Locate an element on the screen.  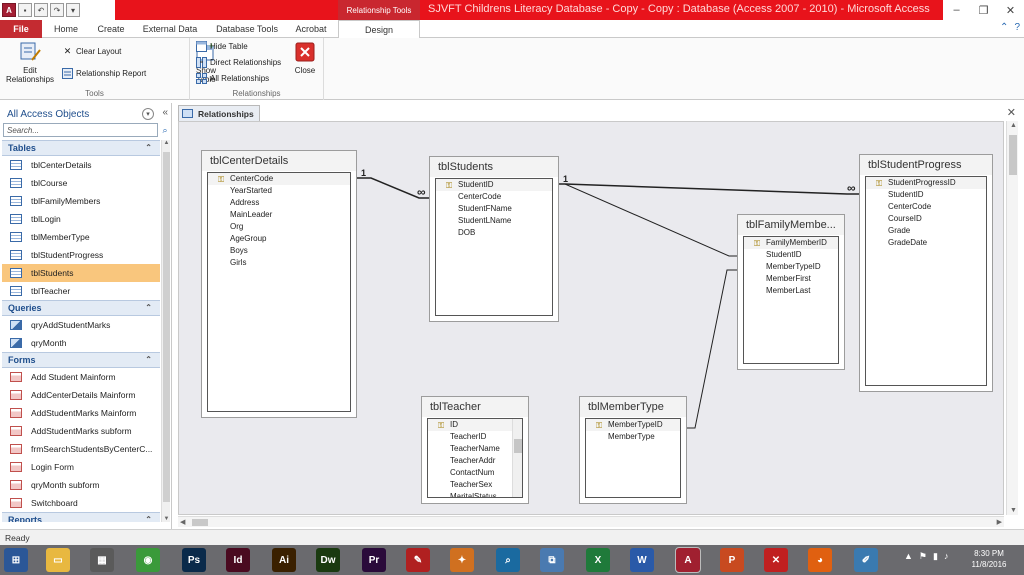
app-red-x-icon: ✕ is located at coordinates (776, 560).